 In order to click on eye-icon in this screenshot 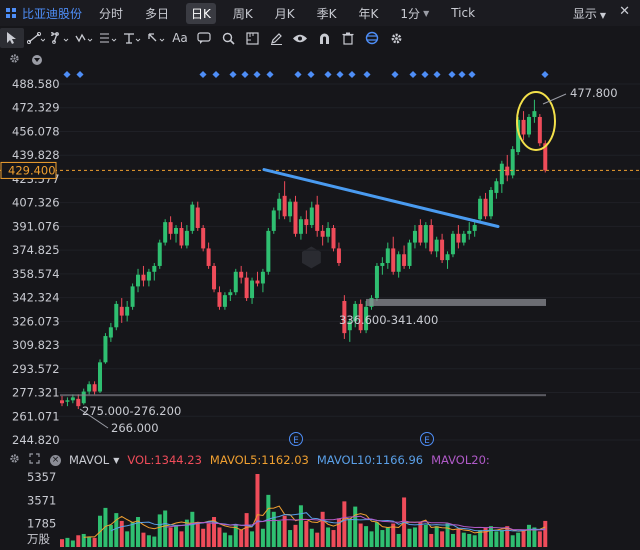, I will do `click(300, 38)`.